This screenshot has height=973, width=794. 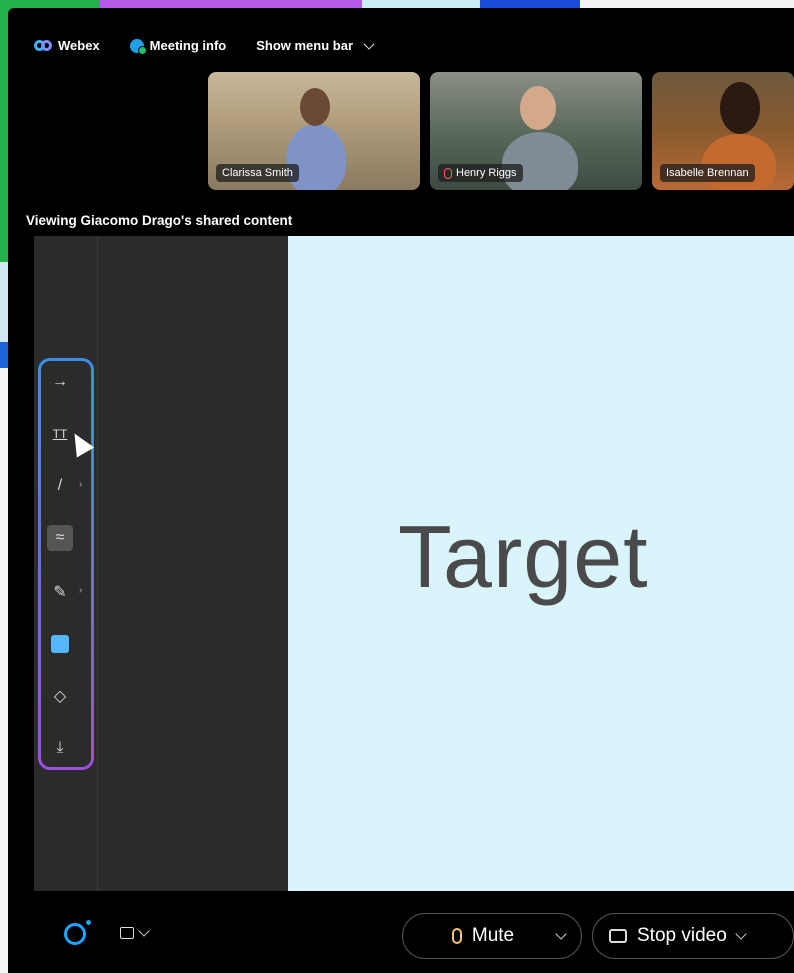 What do you see at coordinates (305, 45) in the screenshot?
I see `show-menu-bar-label: Show menu bar` at bounding box center [305, 45].